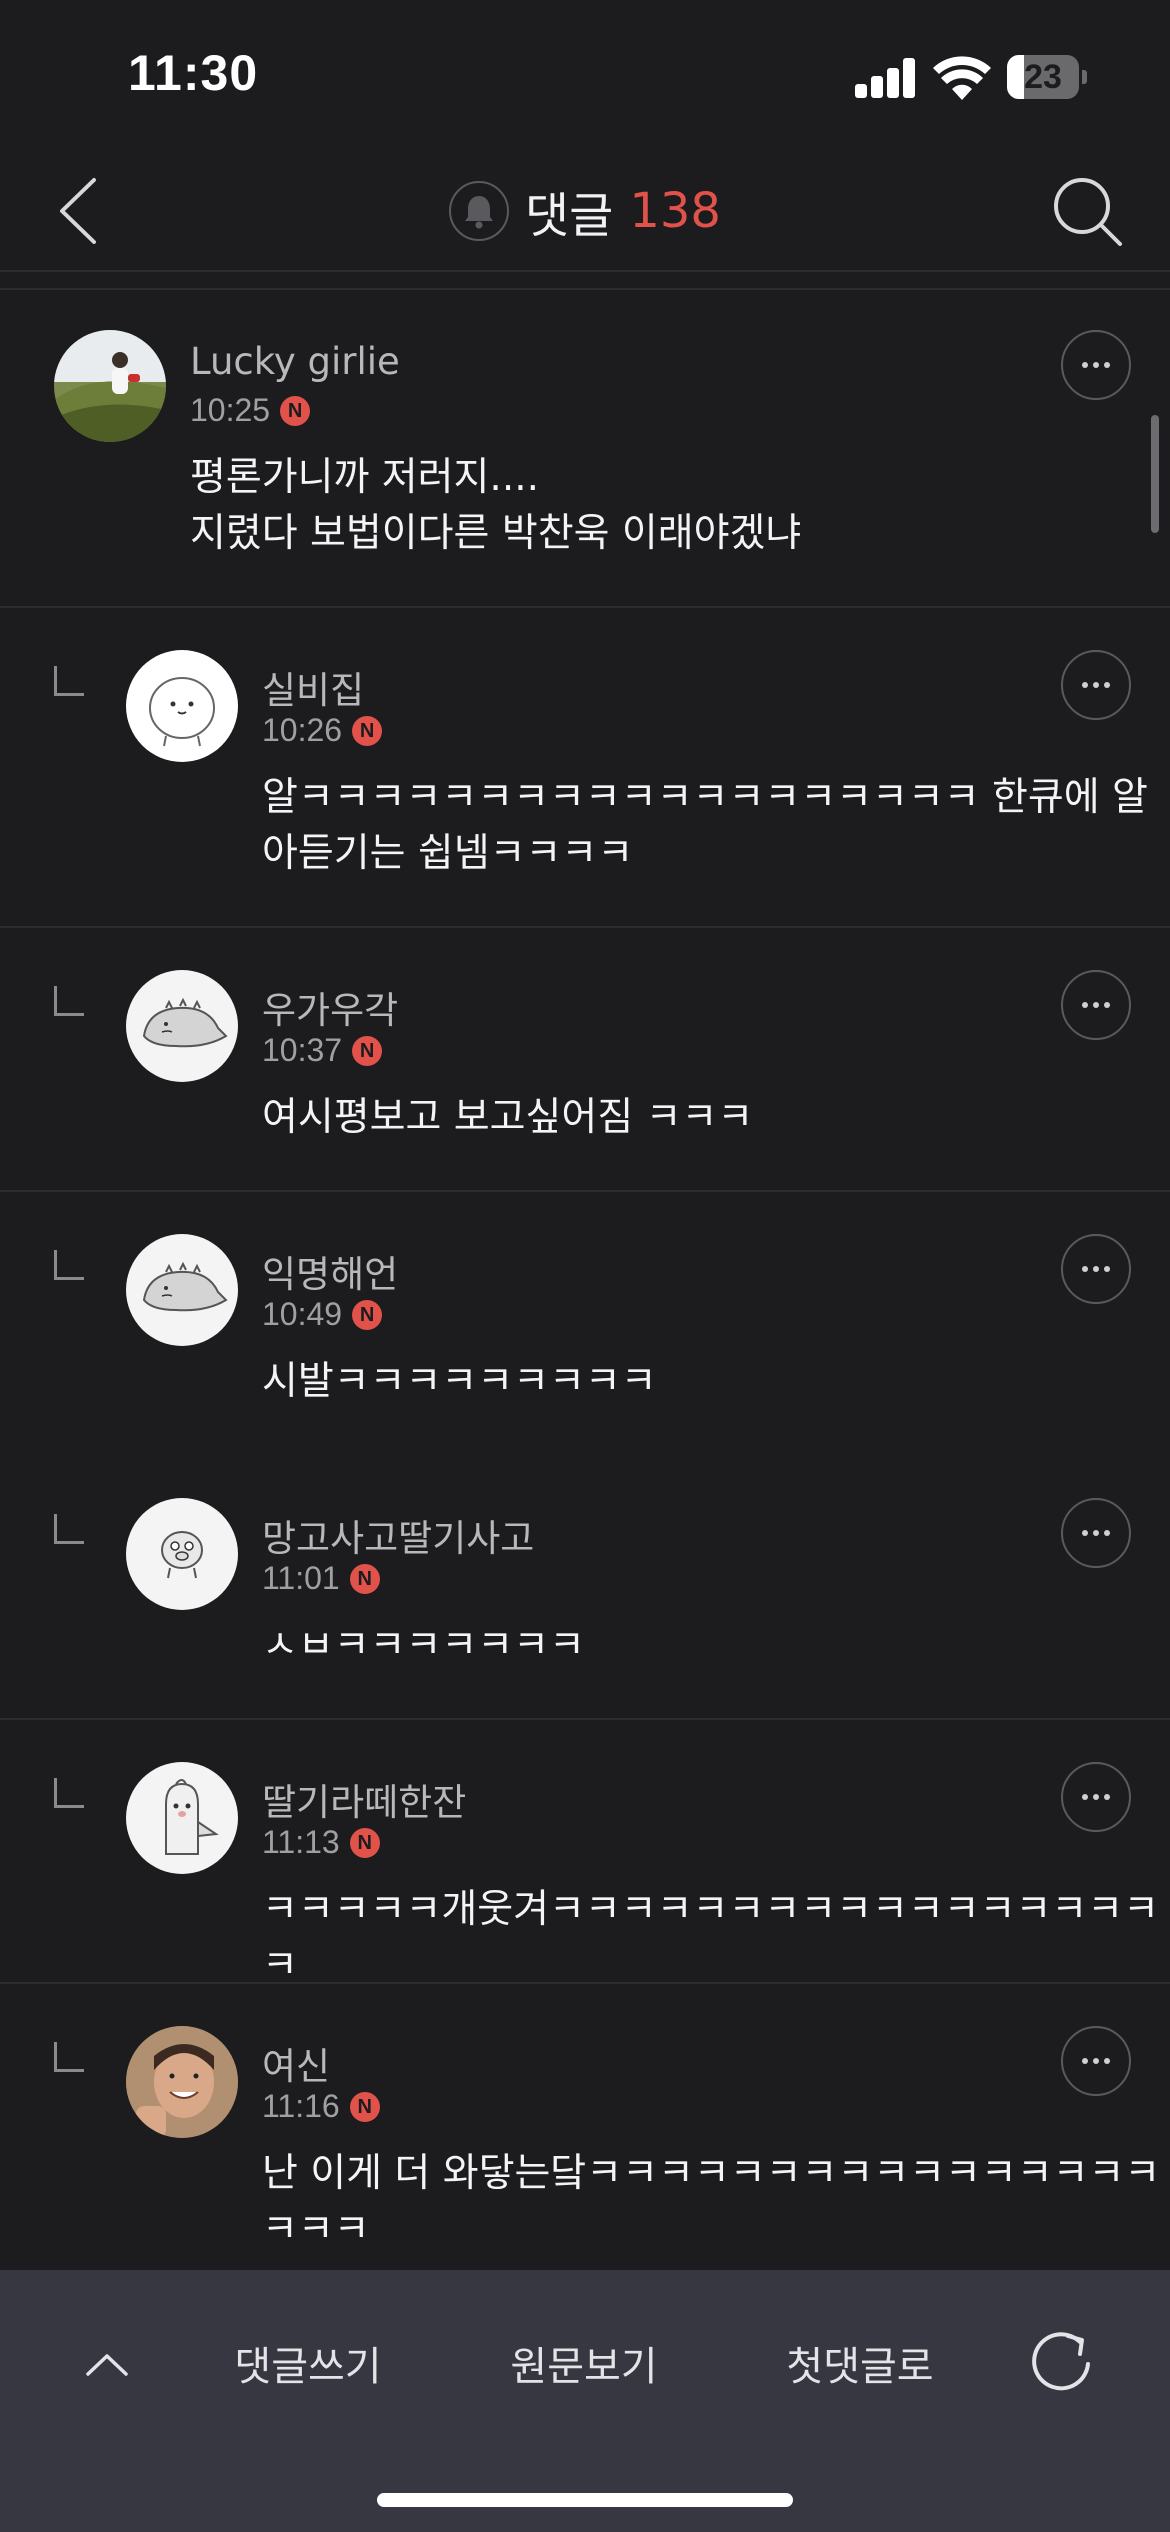 The height and width of the screenshot is (2532, 1170). I want to click on comment-count: 138, so click(675, 211).